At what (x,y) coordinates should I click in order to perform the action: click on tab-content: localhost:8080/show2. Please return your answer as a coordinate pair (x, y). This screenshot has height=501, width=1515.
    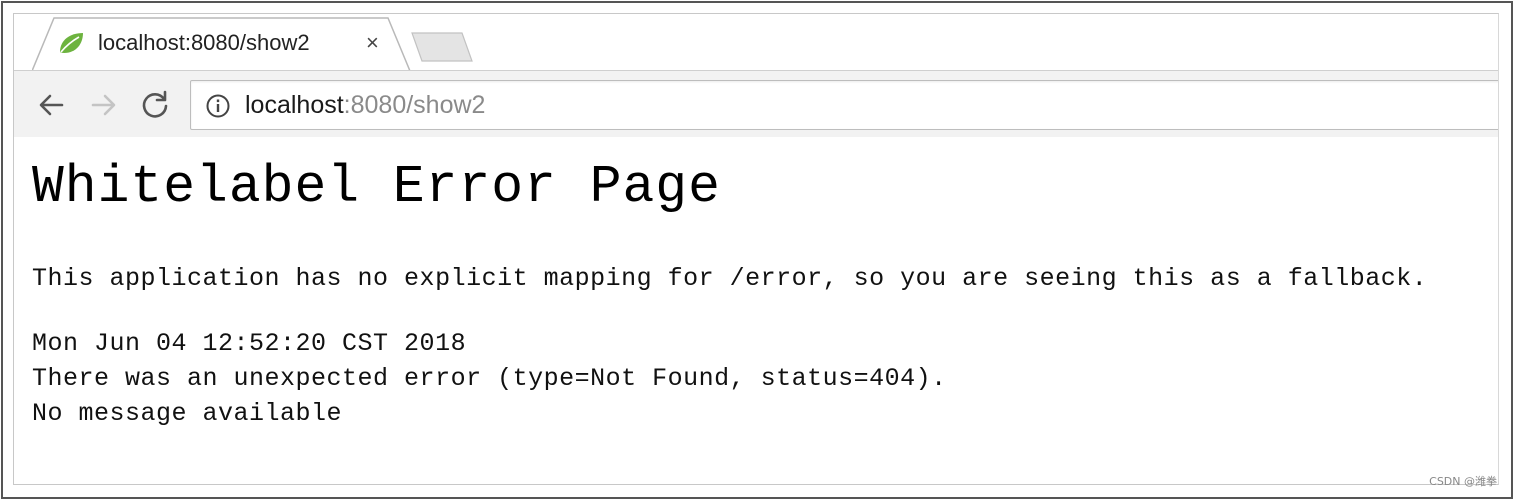
    Looking at the image, I should click on (226, 43).